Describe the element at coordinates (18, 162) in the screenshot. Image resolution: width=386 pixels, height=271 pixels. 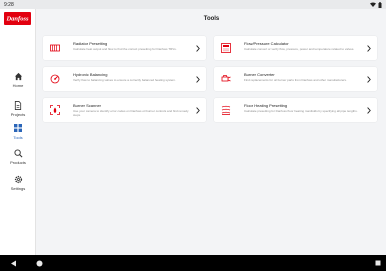
I see `sidebar-item-label: Products` at that location.